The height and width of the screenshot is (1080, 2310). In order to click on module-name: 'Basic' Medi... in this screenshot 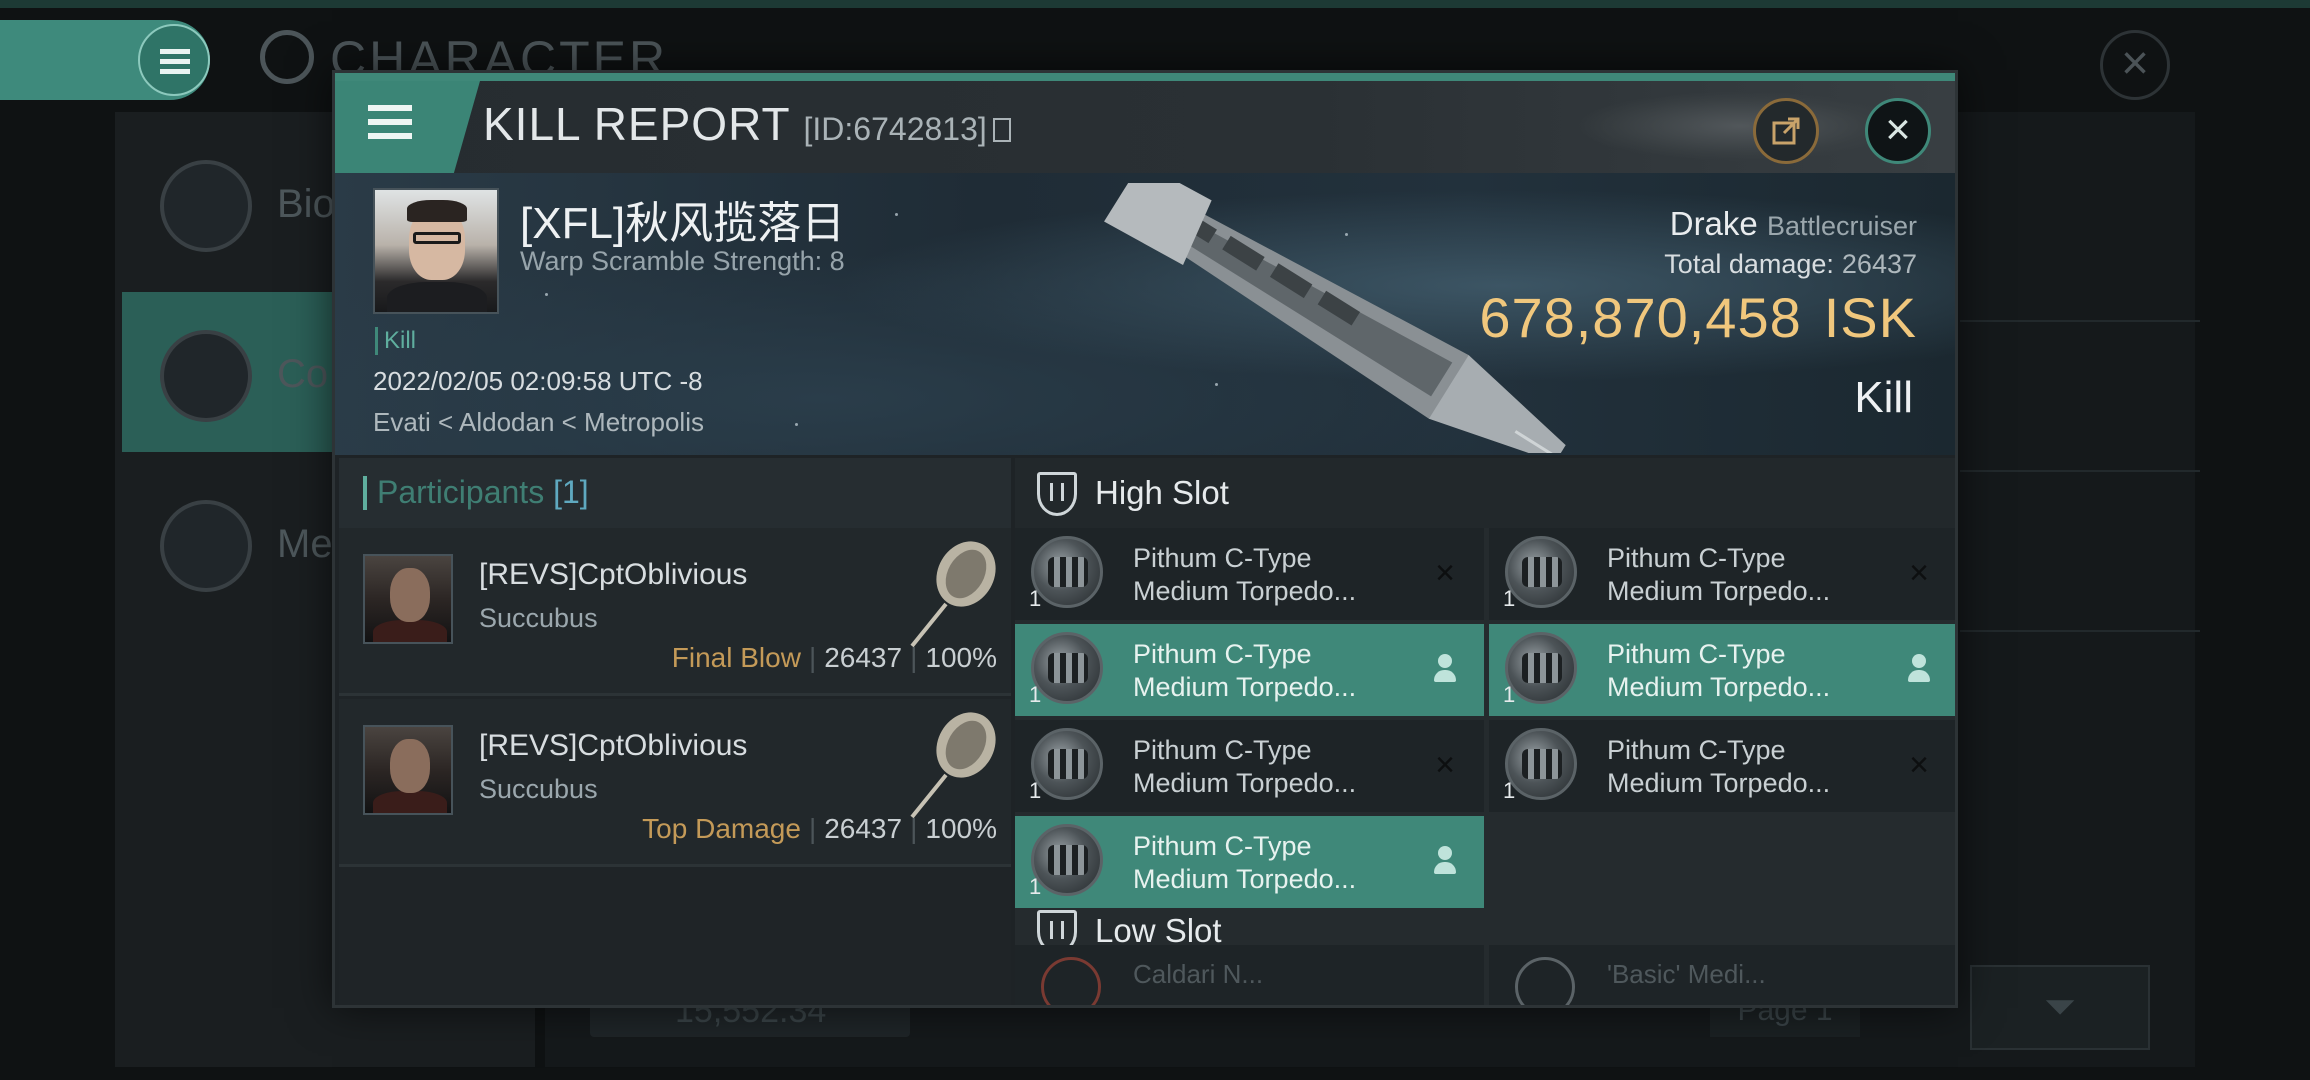, I will do `click(1686, 974)`.